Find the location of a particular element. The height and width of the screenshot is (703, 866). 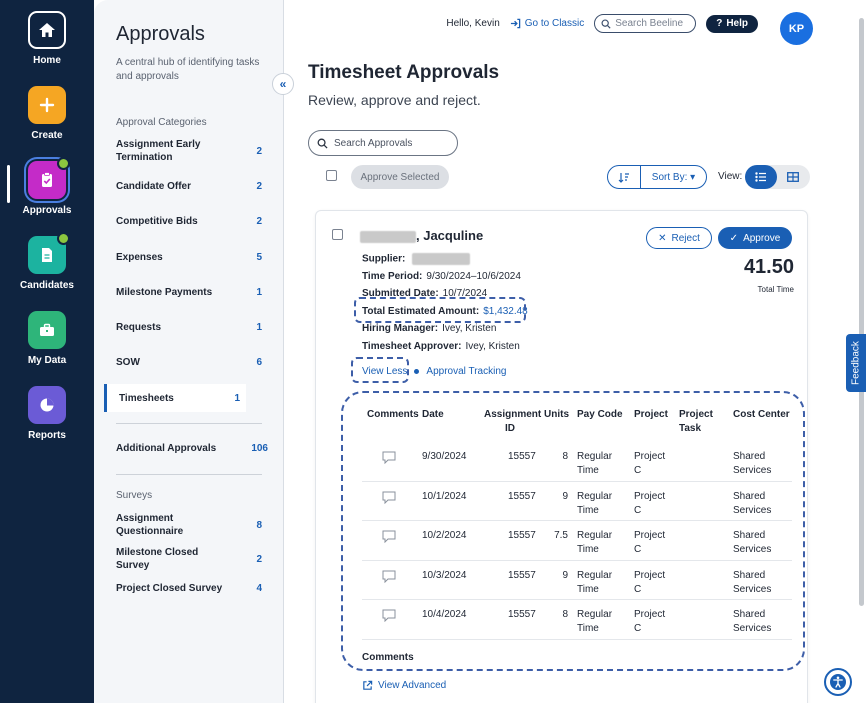

accessibility-icon is located at coordinates (838, 682).